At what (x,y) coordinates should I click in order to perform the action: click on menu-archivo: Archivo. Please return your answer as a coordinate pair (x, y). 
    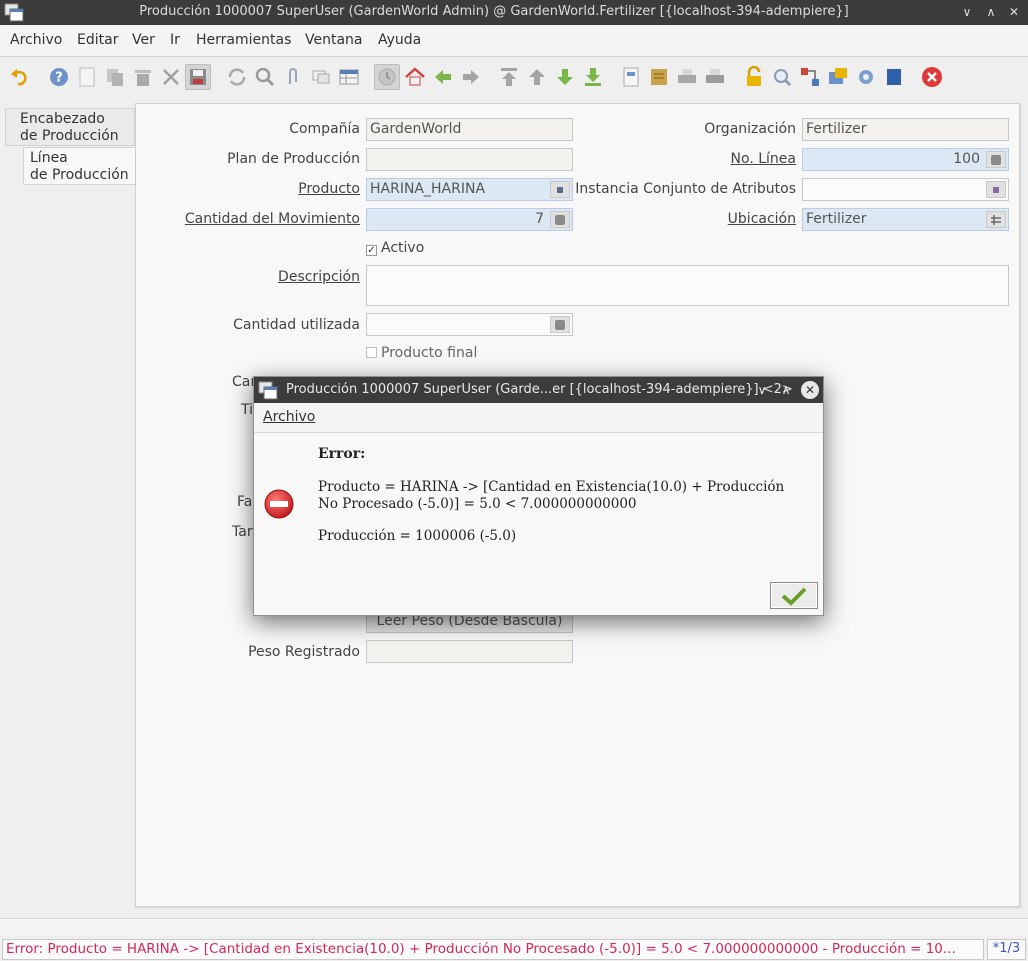
    Looking at the image, I should click on (36, 40).